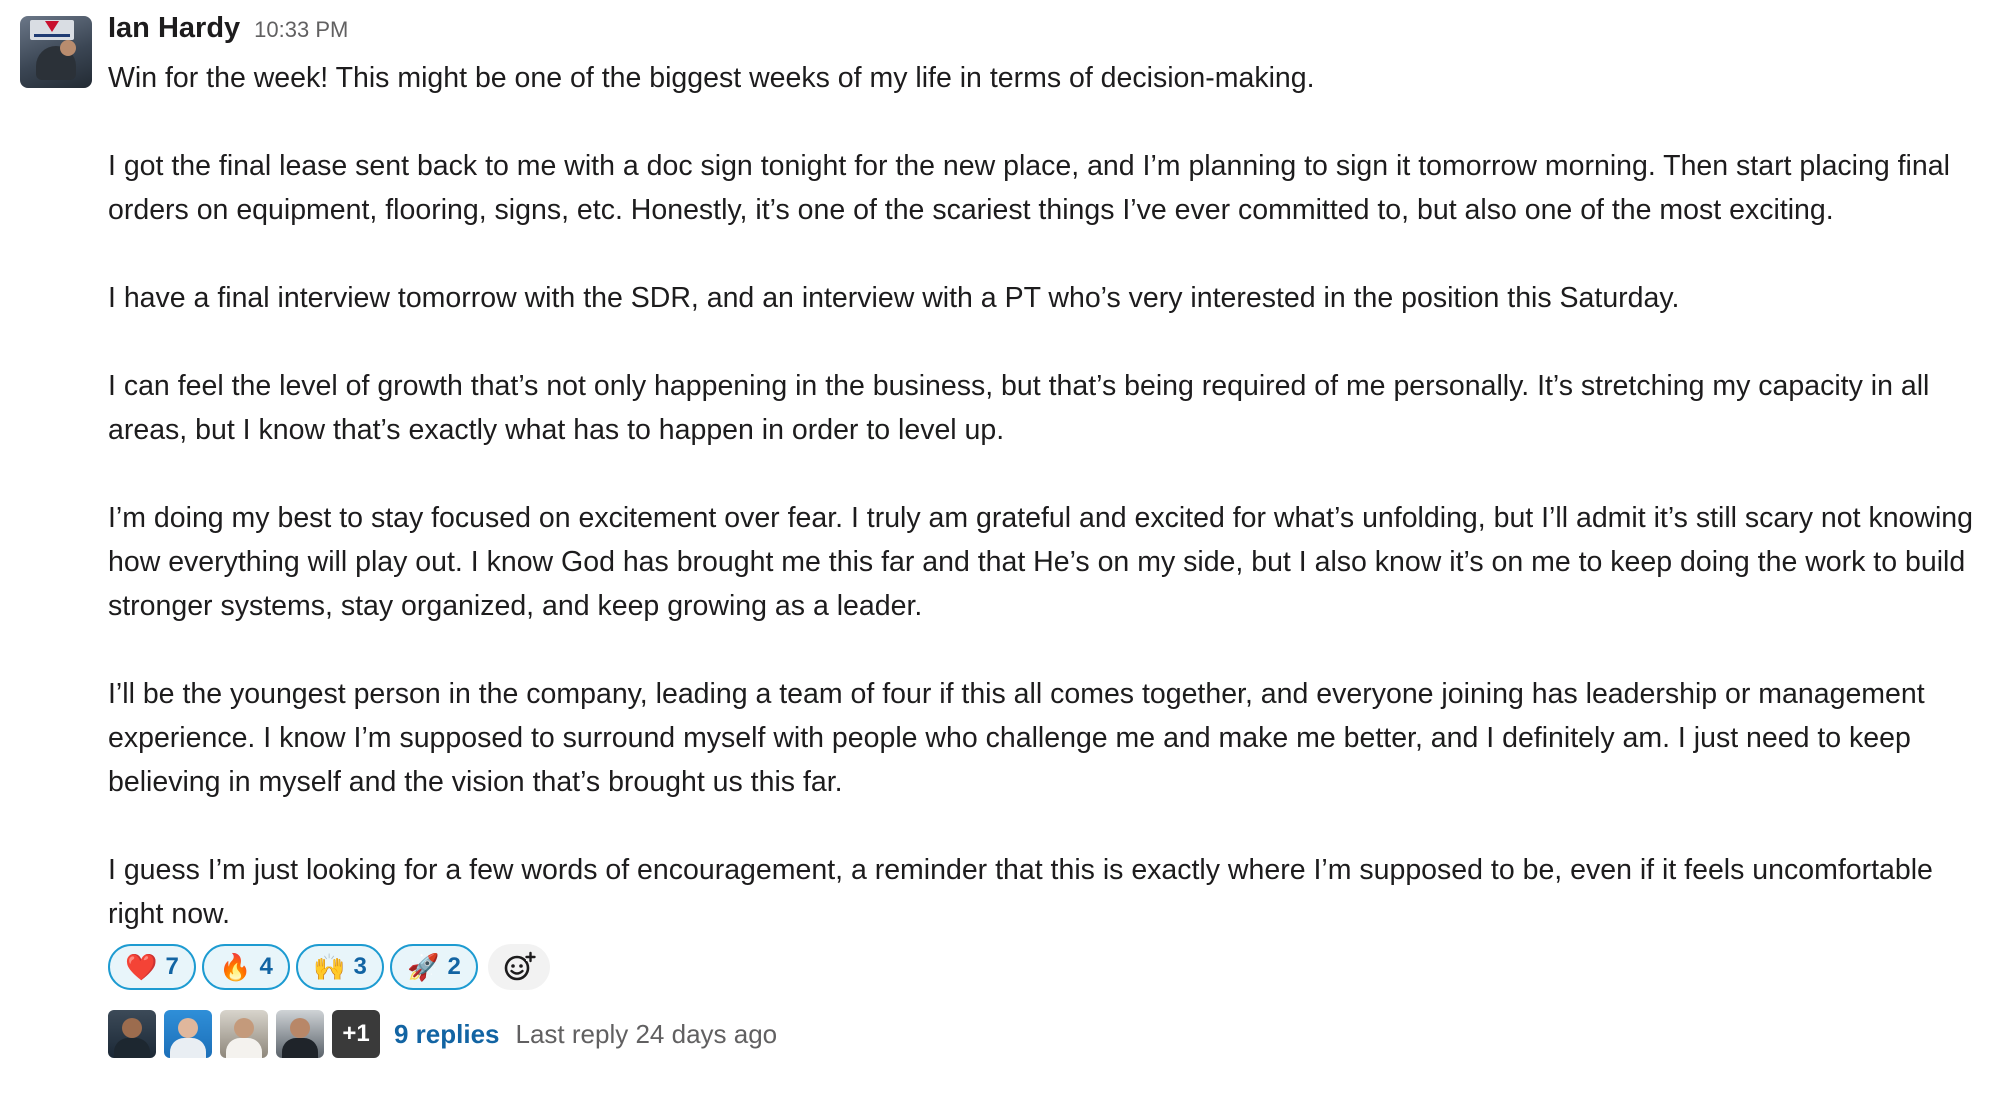 This screenshot has width=1998, height=1116. I want to click on reaction-raised-hands: 🙌 3, so click(340, 967).